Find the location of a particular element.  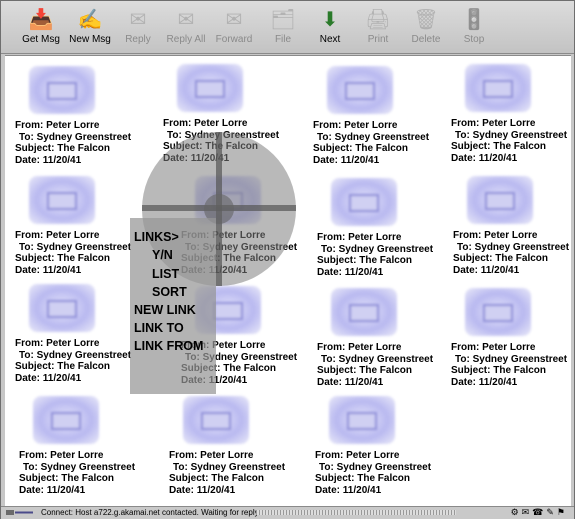

menu-item-sort: SORT is located at coordinates (169, 292).